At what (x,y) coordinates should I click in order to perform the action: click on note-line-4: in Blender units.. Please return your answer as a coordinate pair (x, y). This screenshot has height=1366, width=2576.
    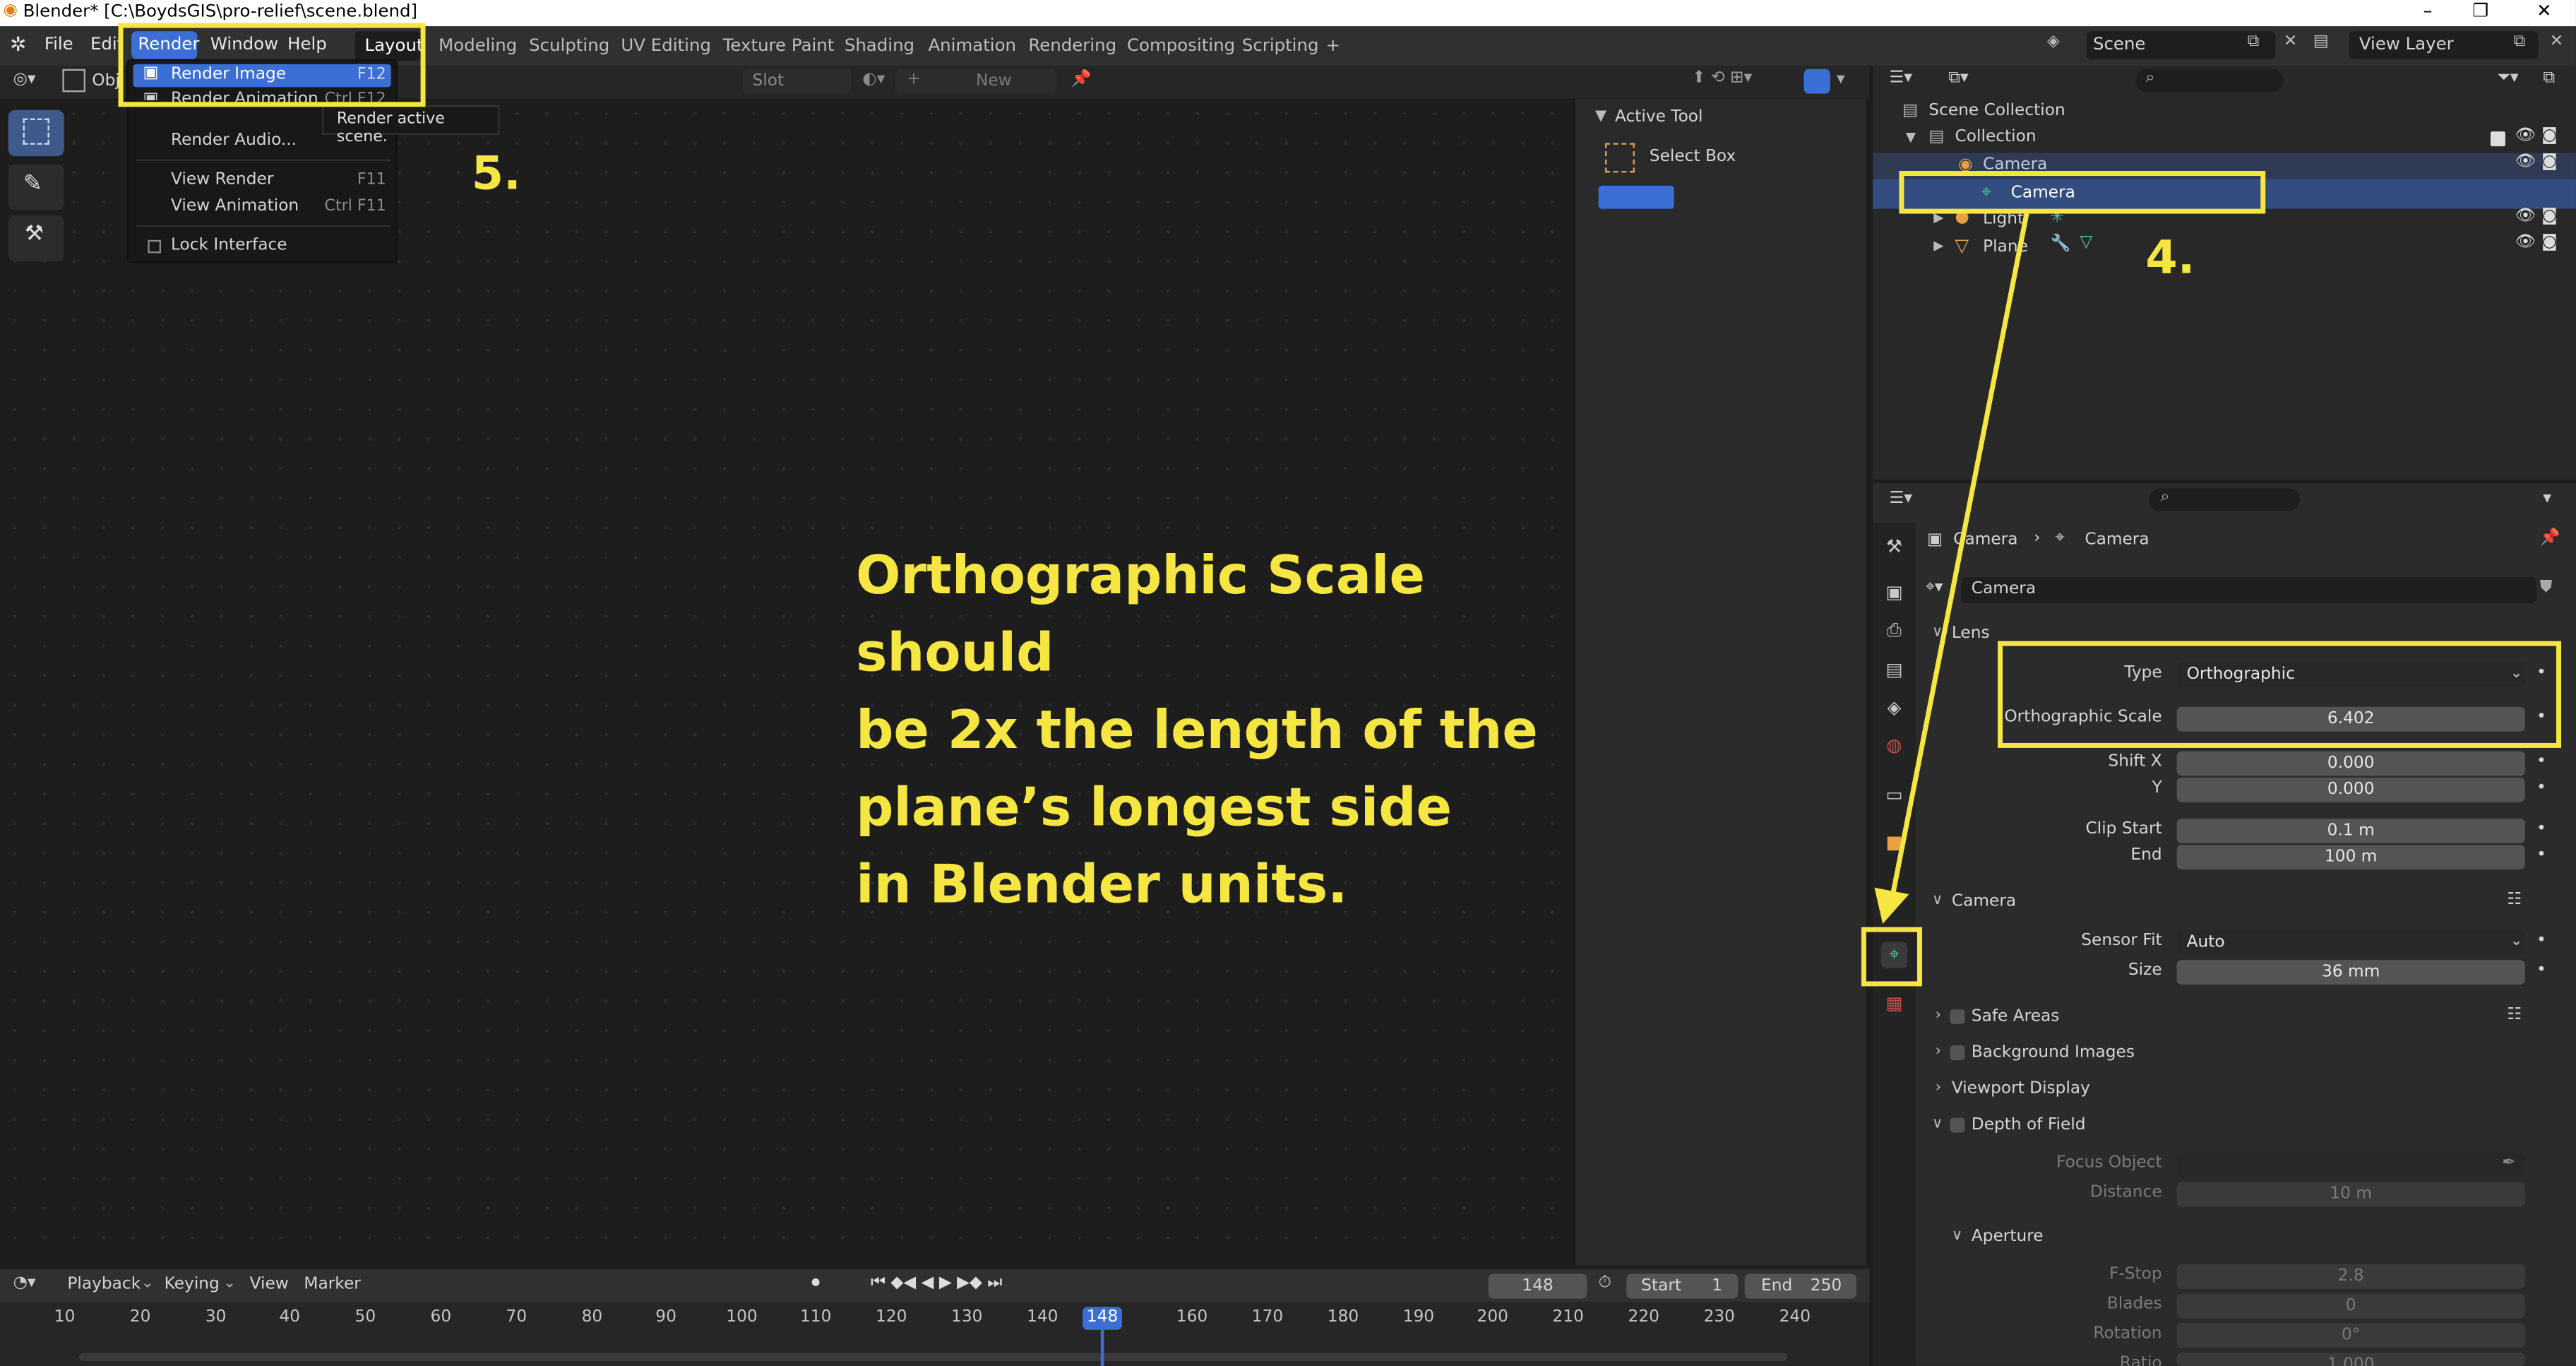
    Looking at the image, I should click on (1102, 884).